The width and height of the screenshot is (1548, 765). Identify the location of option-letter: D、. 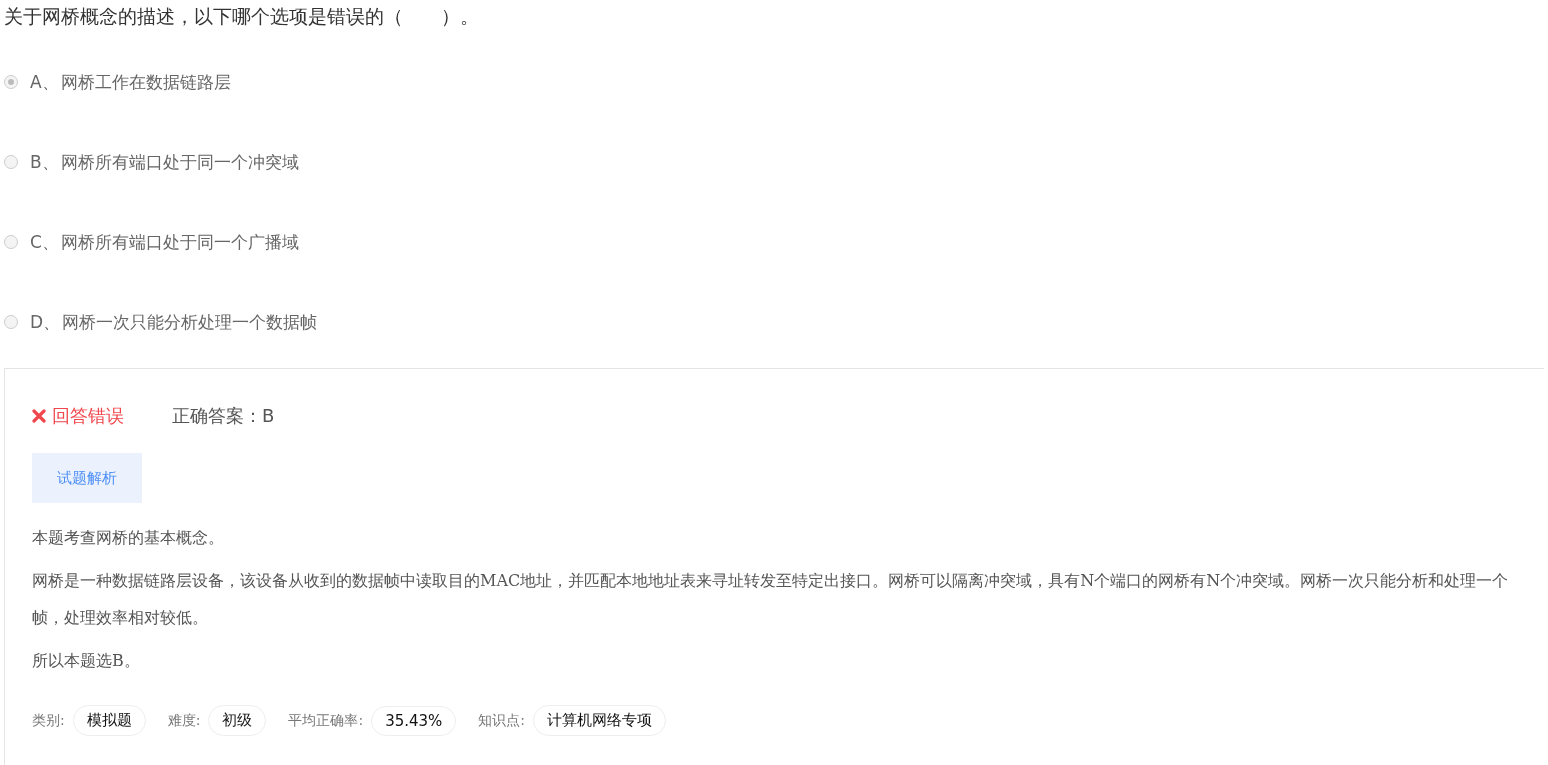
(45, 322).